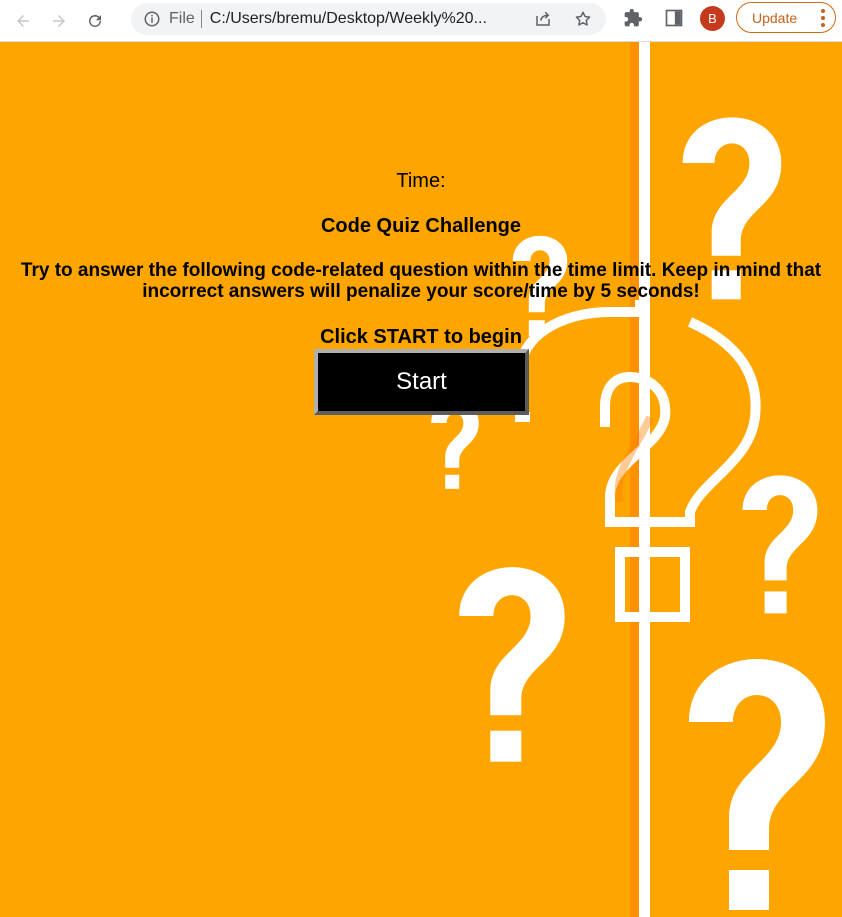 This screenshot has width=842, height=917. What do you see at coordinates (421, 337) in the screenshot?
I see `start-prompt: Click START to begin` at bounding box center [421, 337].